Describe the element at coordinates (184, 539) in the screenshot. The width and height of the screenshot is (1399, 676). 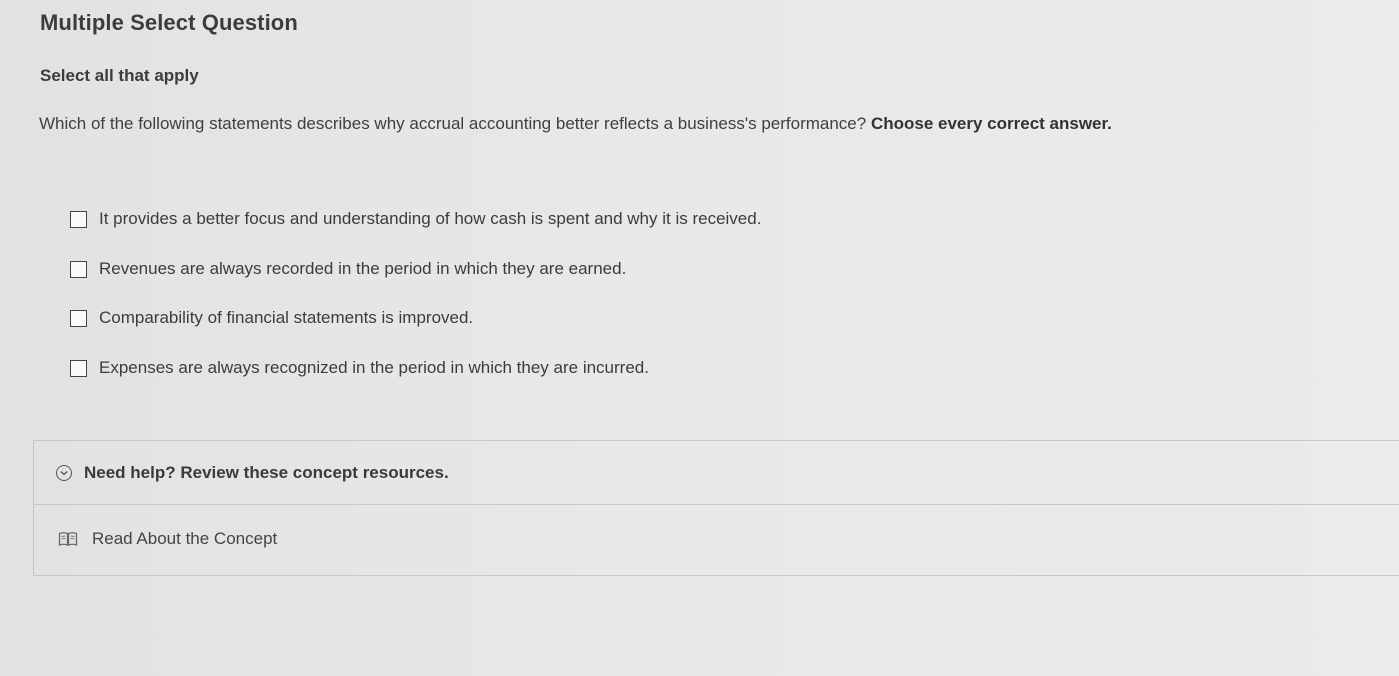
I see `read-about-concept-label: Read About the Concept` at that location.